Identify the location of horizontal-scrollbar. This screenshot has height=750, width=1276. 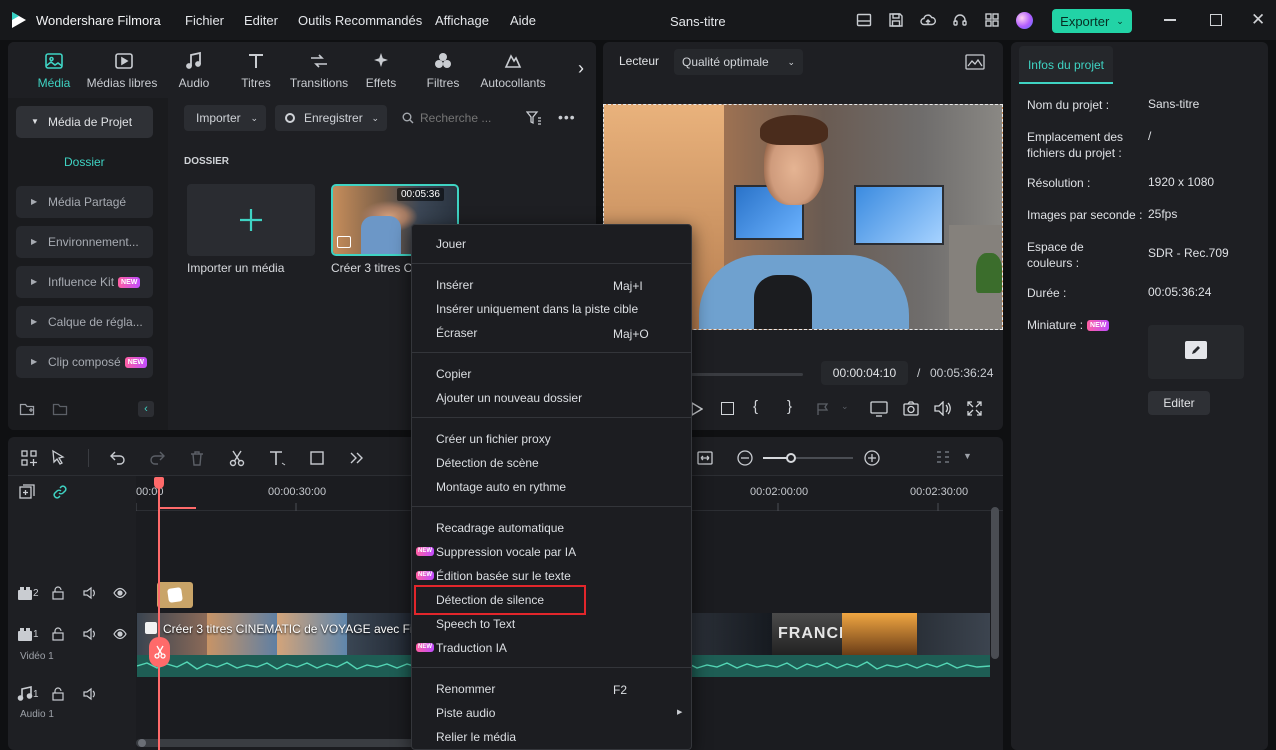
(276, 743).